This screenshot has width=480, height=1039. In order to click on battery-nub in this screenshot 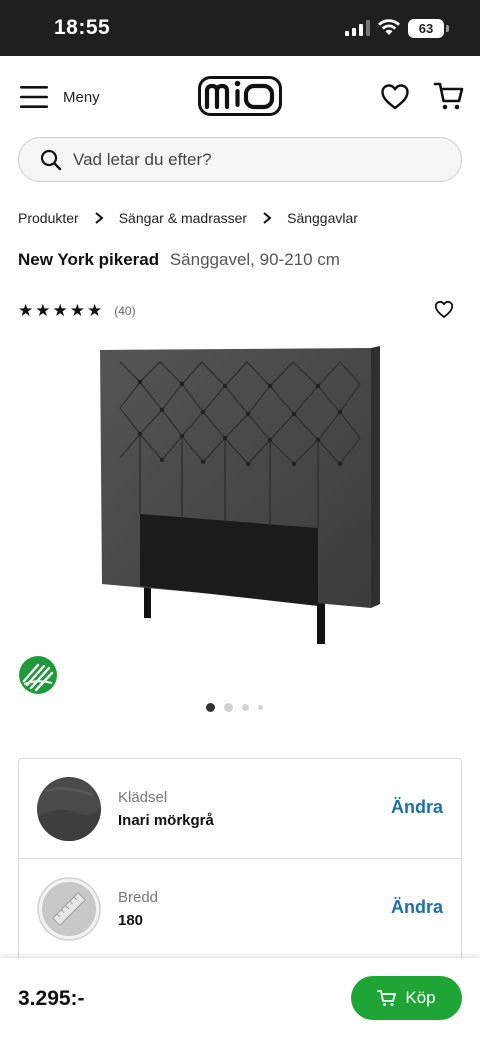, I will do `click(447, 28)`.